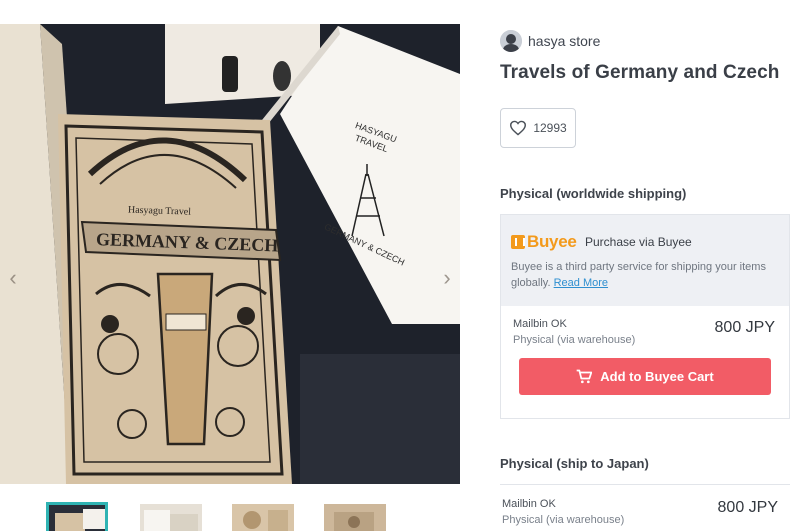 The image size is (800, 531). What do you see at coordinates (657, 376) in the screenshot?
I see `add-to-cart-label: Add to Buyee Cart` at bounding box center [657, 376].